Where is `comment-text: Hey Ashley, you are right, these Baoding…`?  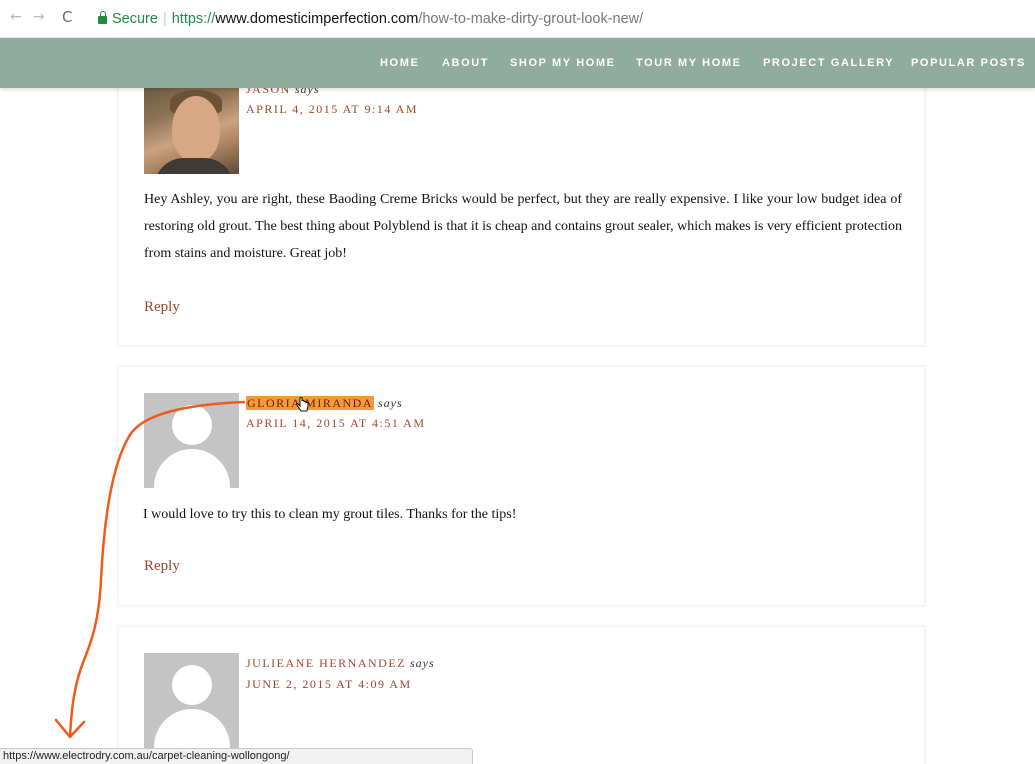 comment-text: Hey Ashley, you are right, these Baoding… is located at coordinates (523, 226).